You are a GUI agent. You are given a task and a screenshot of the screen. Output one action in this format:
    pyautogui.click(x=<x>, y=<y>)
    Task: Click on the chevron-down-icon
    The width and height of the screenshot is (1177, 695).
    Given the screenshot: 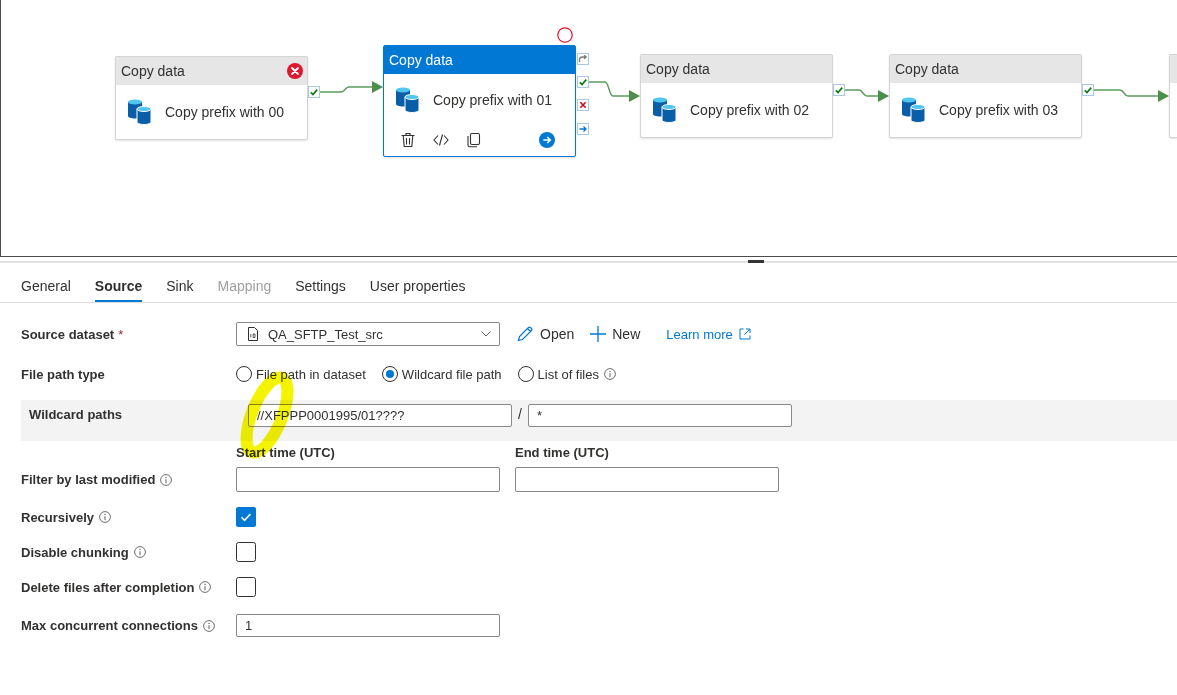 What is the action you would take?
    pyautogui.click(x=486, y=334)
    